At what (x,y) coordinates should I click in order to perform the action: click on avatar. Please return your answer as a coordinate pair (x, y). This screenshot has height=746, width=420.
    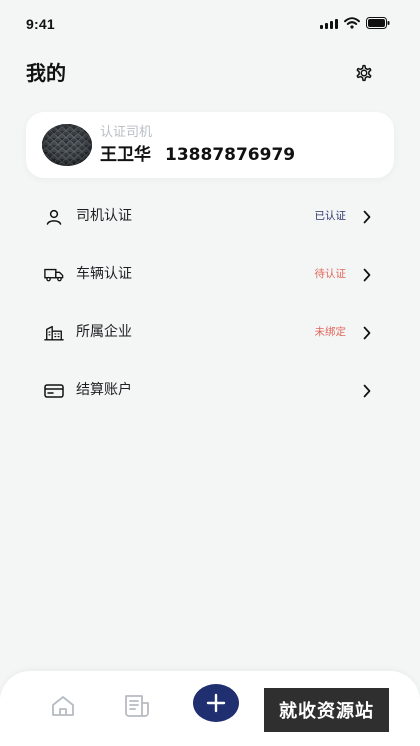
    Looking at the image, I should click on (67, 145).